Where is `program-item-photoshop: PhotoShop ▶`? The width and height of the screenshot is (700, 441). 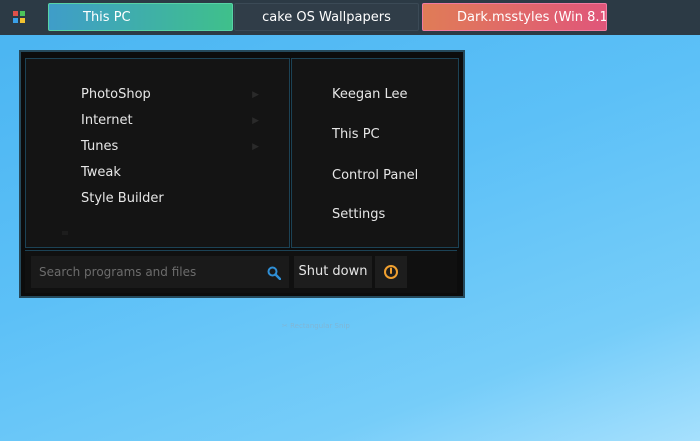
program-item-photoshop: PhotoShop ▶ is located at coordinates (181, 95).